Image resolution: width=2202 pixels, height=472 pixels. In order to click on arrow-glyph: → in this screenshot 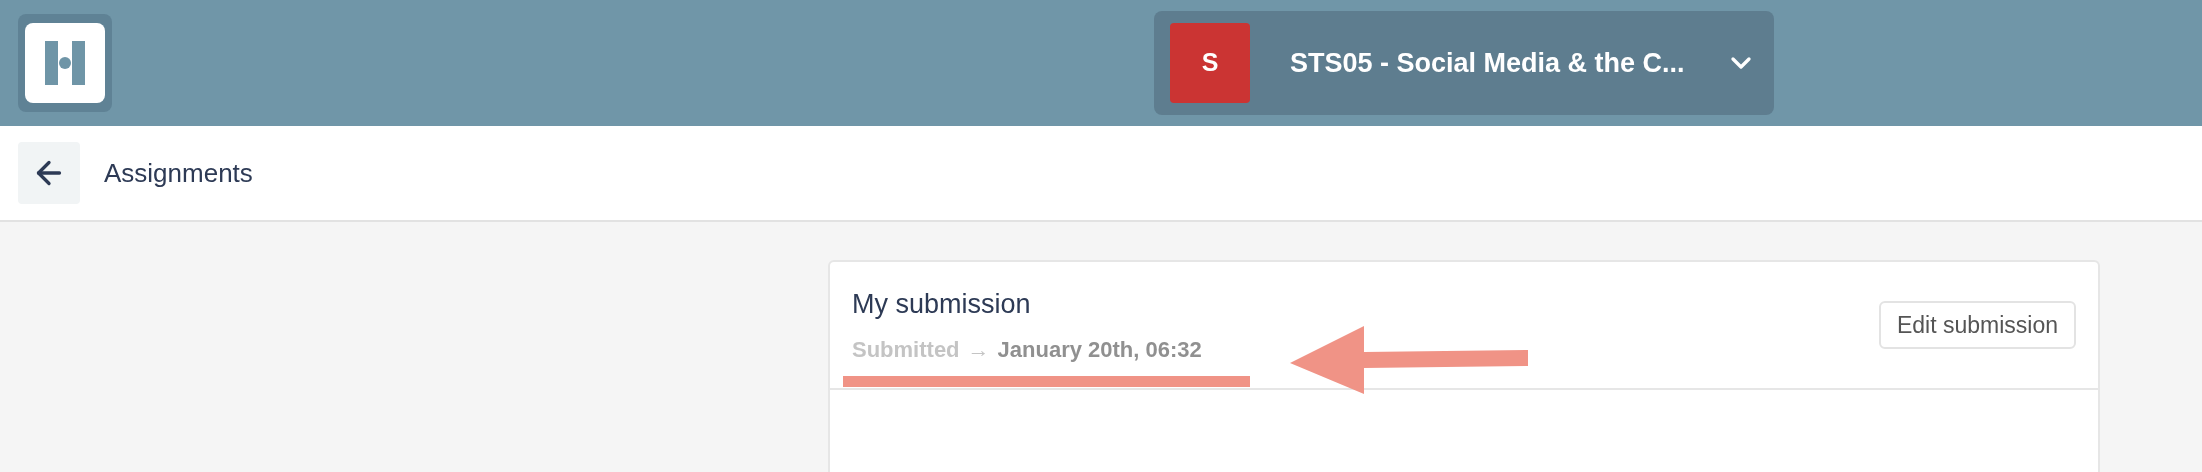, I will do `click(978, 349)`.